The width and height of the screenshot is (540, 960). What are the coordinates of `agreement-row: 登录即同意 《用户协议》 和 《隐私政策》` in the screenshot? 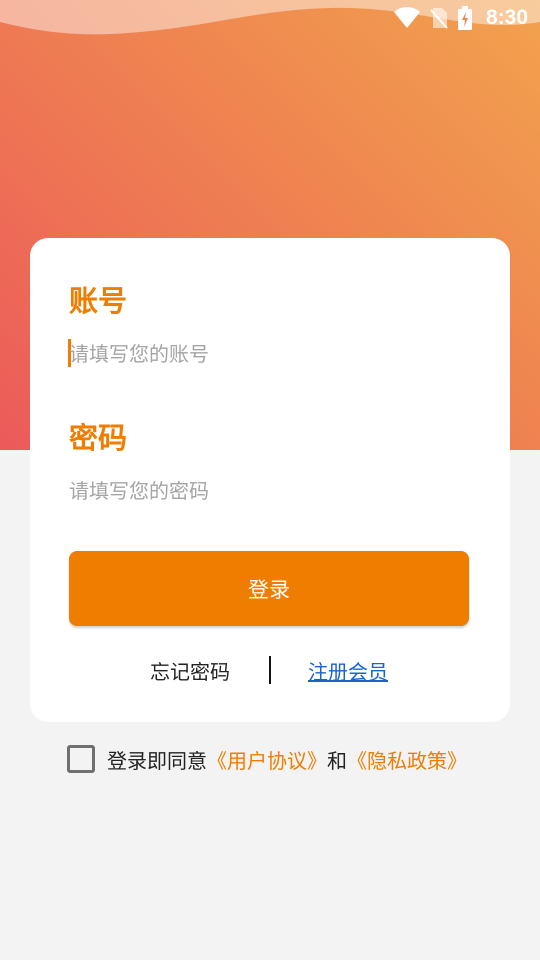 It's located at (267, 759).